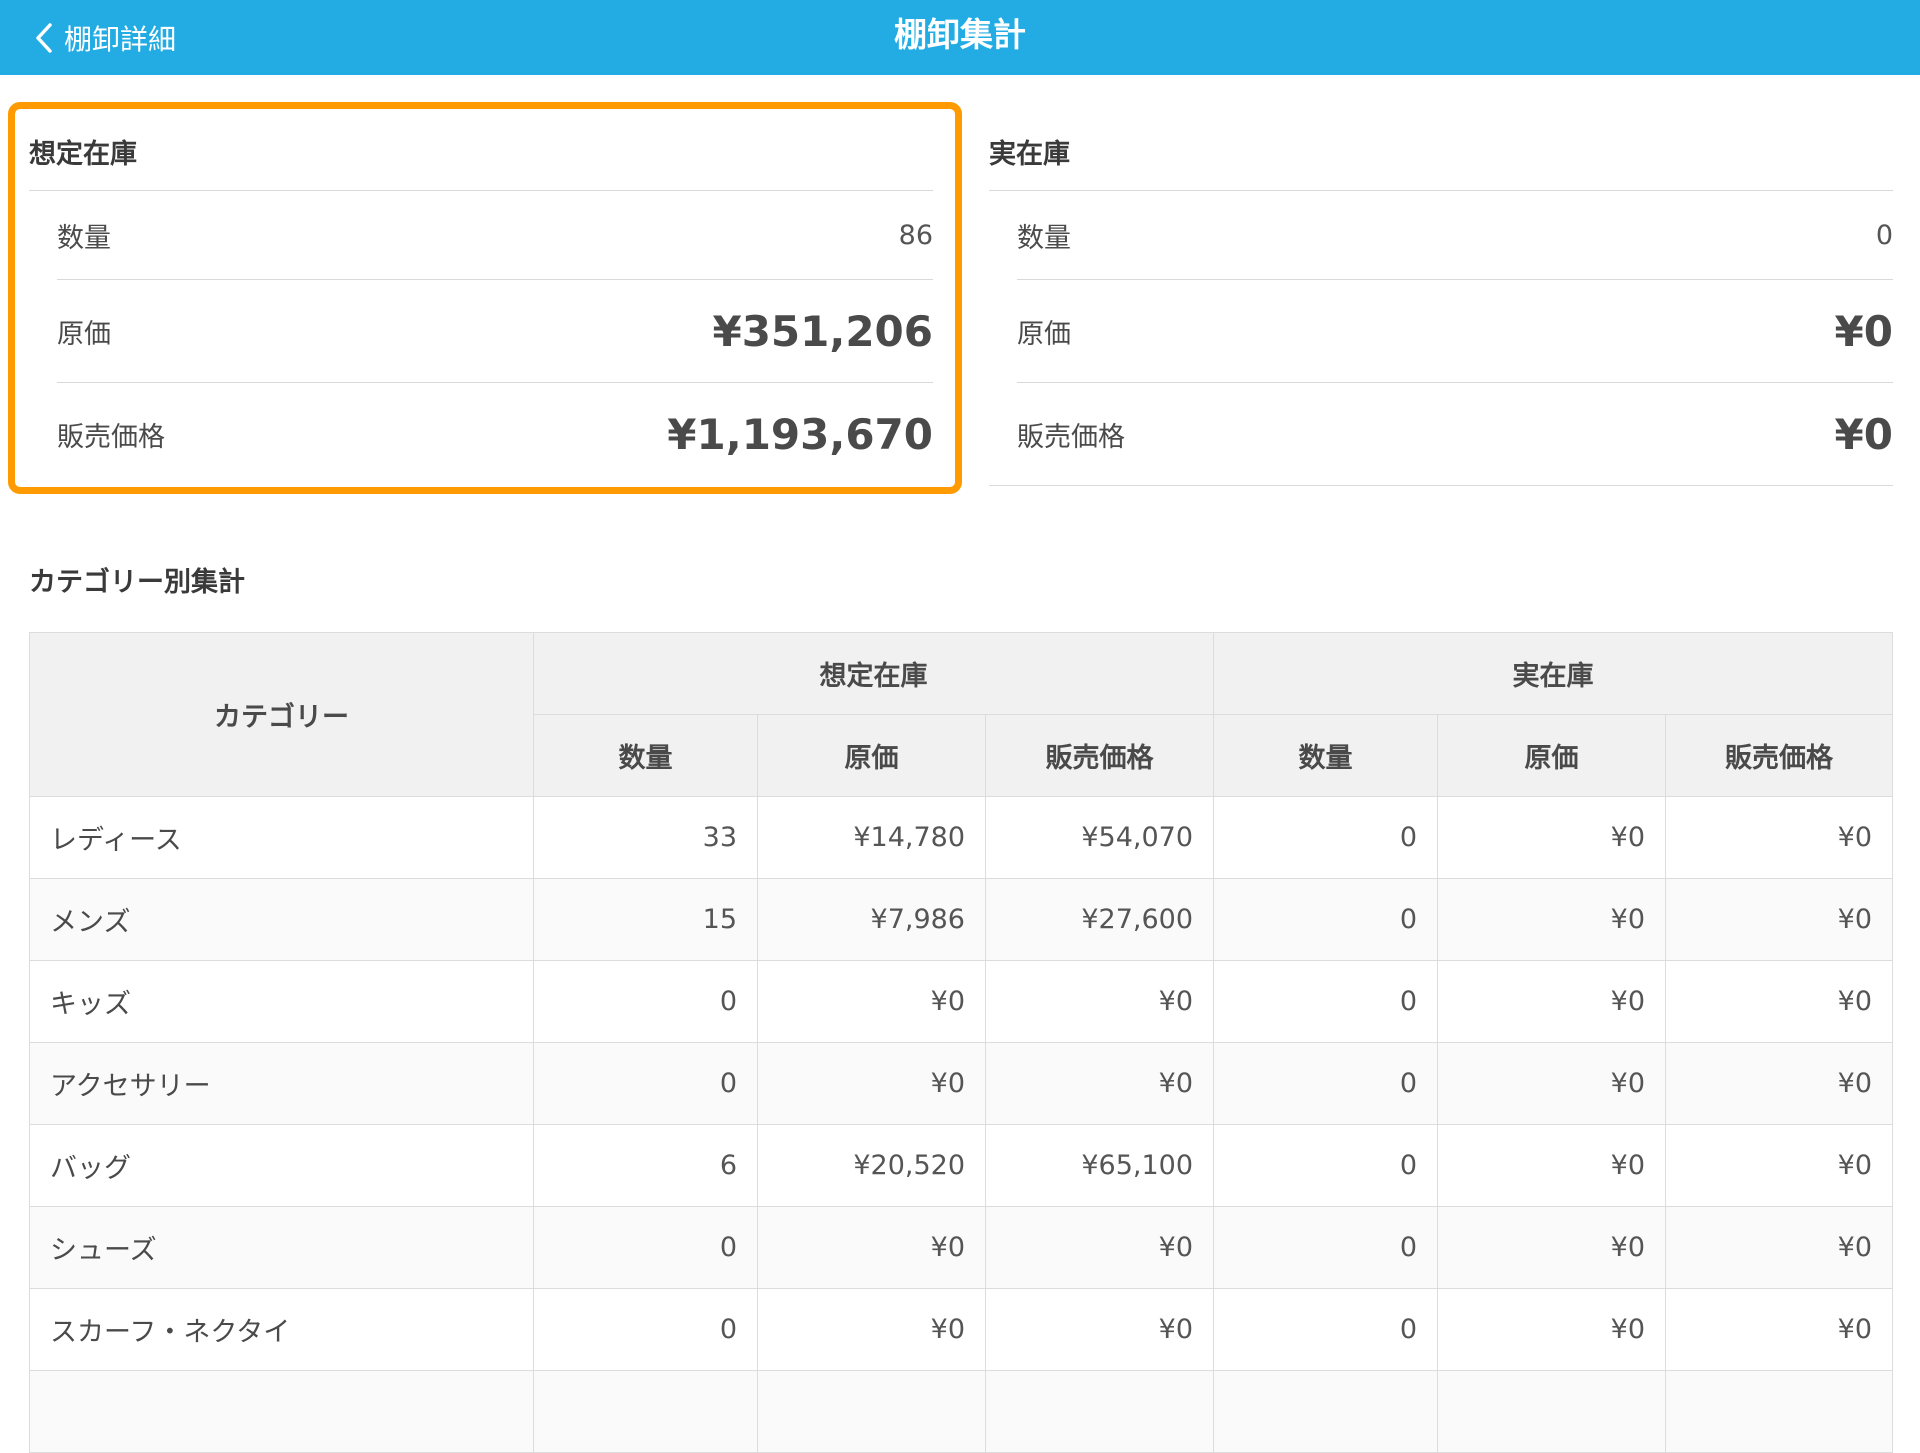 The height and width of the screenshot is (1453, 1920). I want to click on table-row: スカーフ・ネクタイ 0 ¥0 ¥0 0 ¥0 ¥0, so click(961, 1329).